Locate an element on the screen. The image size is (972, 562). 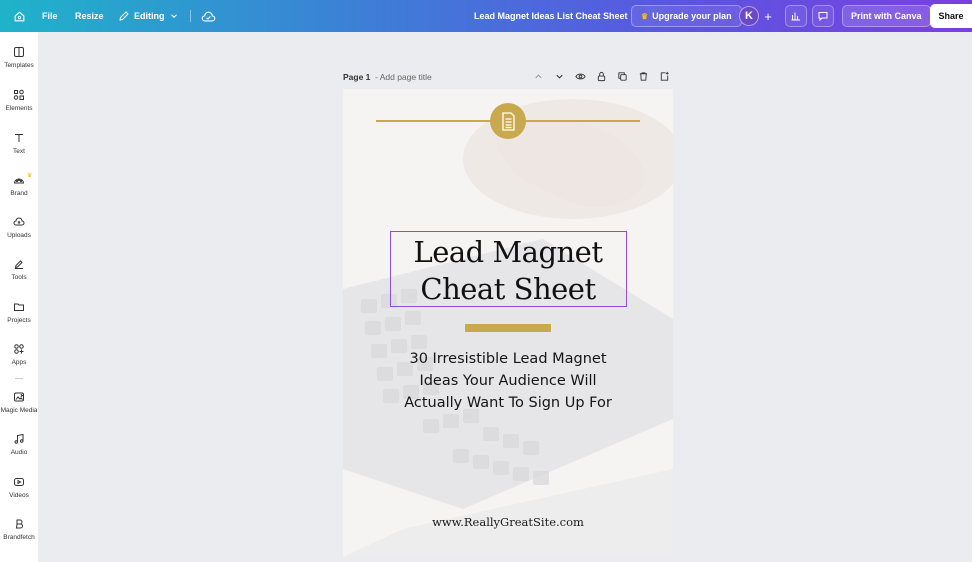
page-header: Page 1 - Add page title is located at coordinates (508, 78).